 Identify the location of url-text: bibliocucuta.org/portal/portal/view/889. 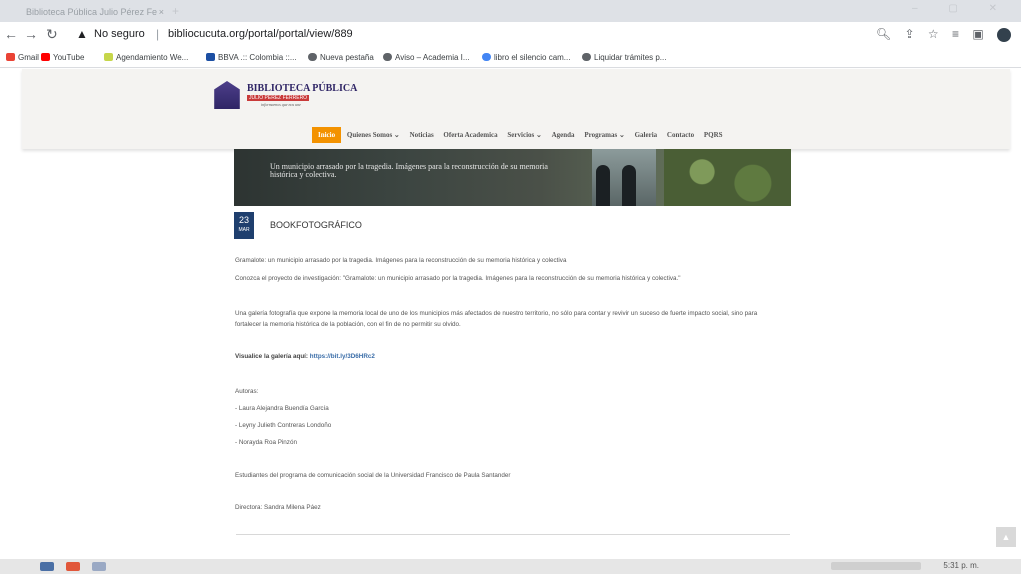
(260, 34).